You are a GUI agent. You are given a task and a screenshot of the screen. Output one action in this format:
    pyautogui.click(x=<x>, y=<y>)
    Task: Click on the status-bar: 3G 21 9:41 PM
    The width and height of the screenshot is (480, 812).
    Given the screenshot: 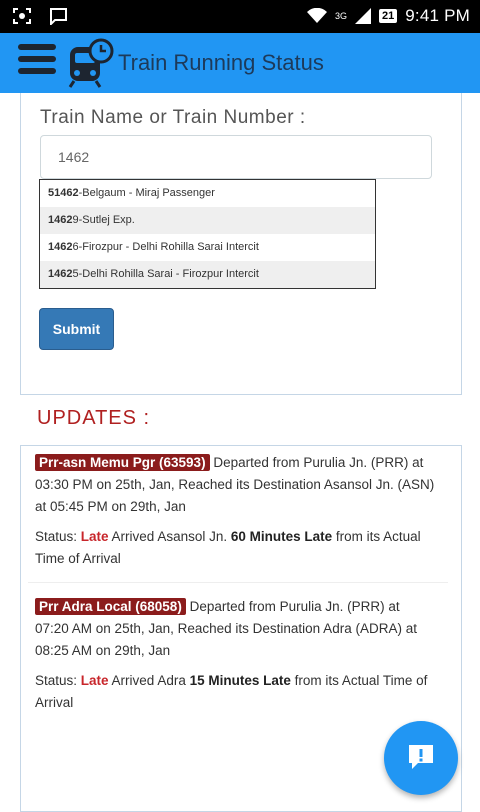 What is the action you would take?
    pyautogui.click(x=240, y=16)
    